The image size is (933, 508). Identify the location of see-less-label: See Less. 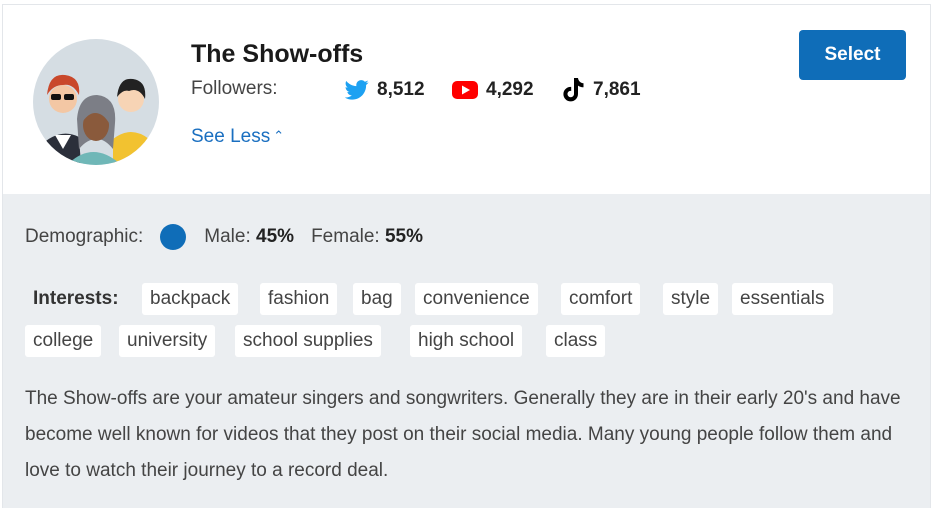
(231, 136).